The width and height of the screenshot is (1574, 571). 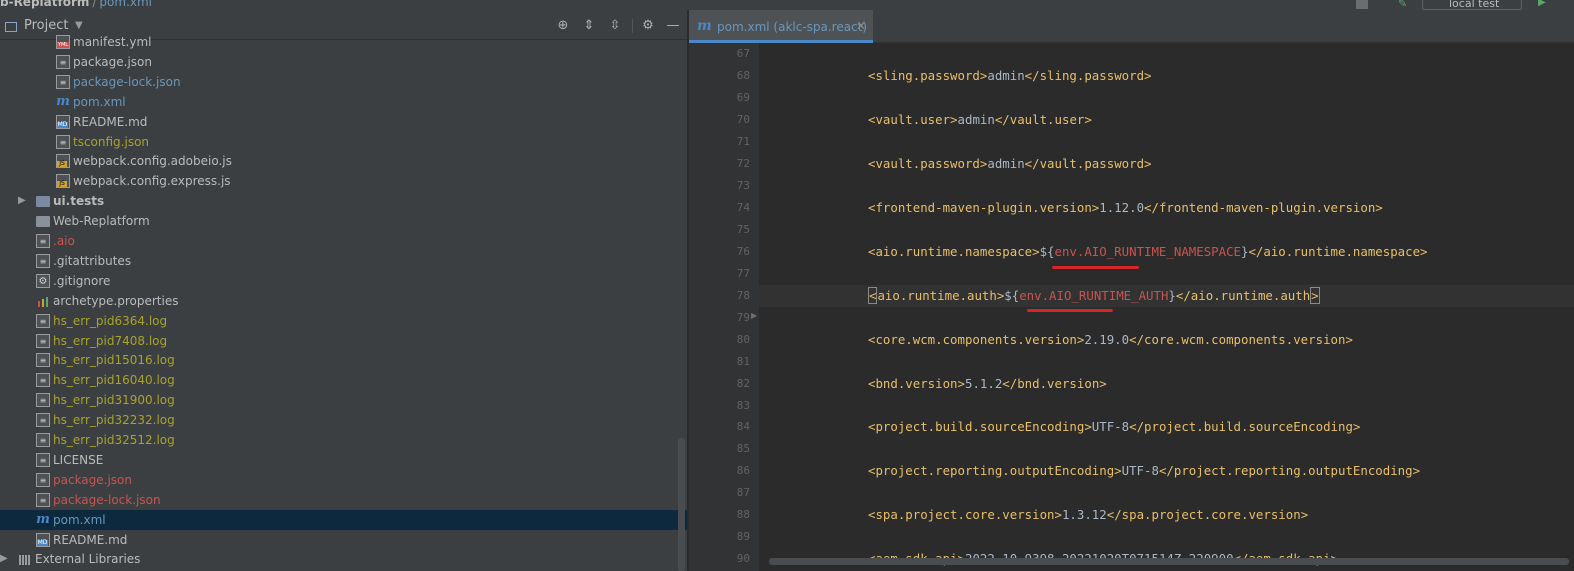 I want to click on line-number: 86, so click(x=743, y=471).